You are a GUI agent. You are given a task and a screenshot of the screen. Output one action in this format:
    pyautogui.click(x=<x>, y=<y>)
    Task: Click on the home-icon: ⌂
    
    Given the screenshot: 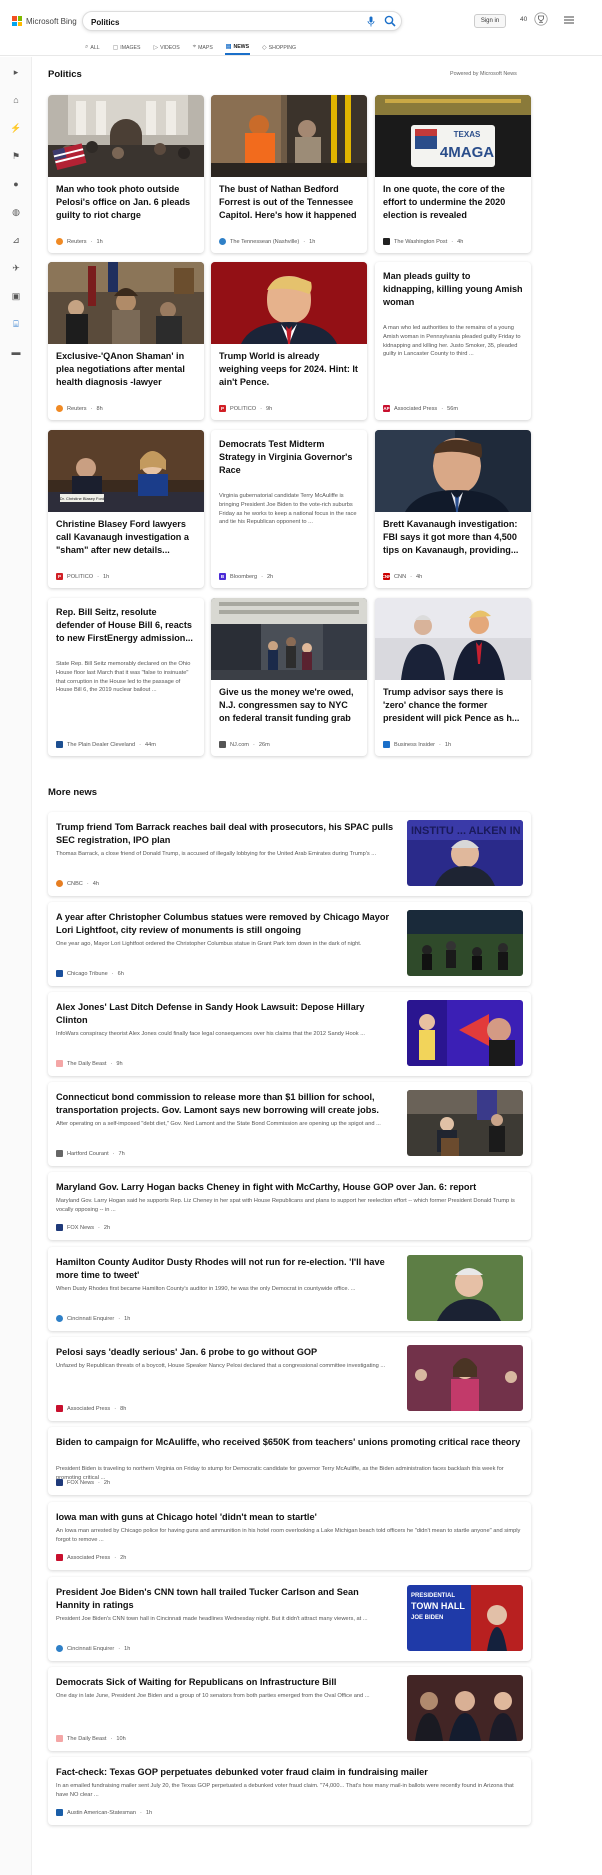 What is the action you would take?
    pyautogui.click(x=16, y=100)
    